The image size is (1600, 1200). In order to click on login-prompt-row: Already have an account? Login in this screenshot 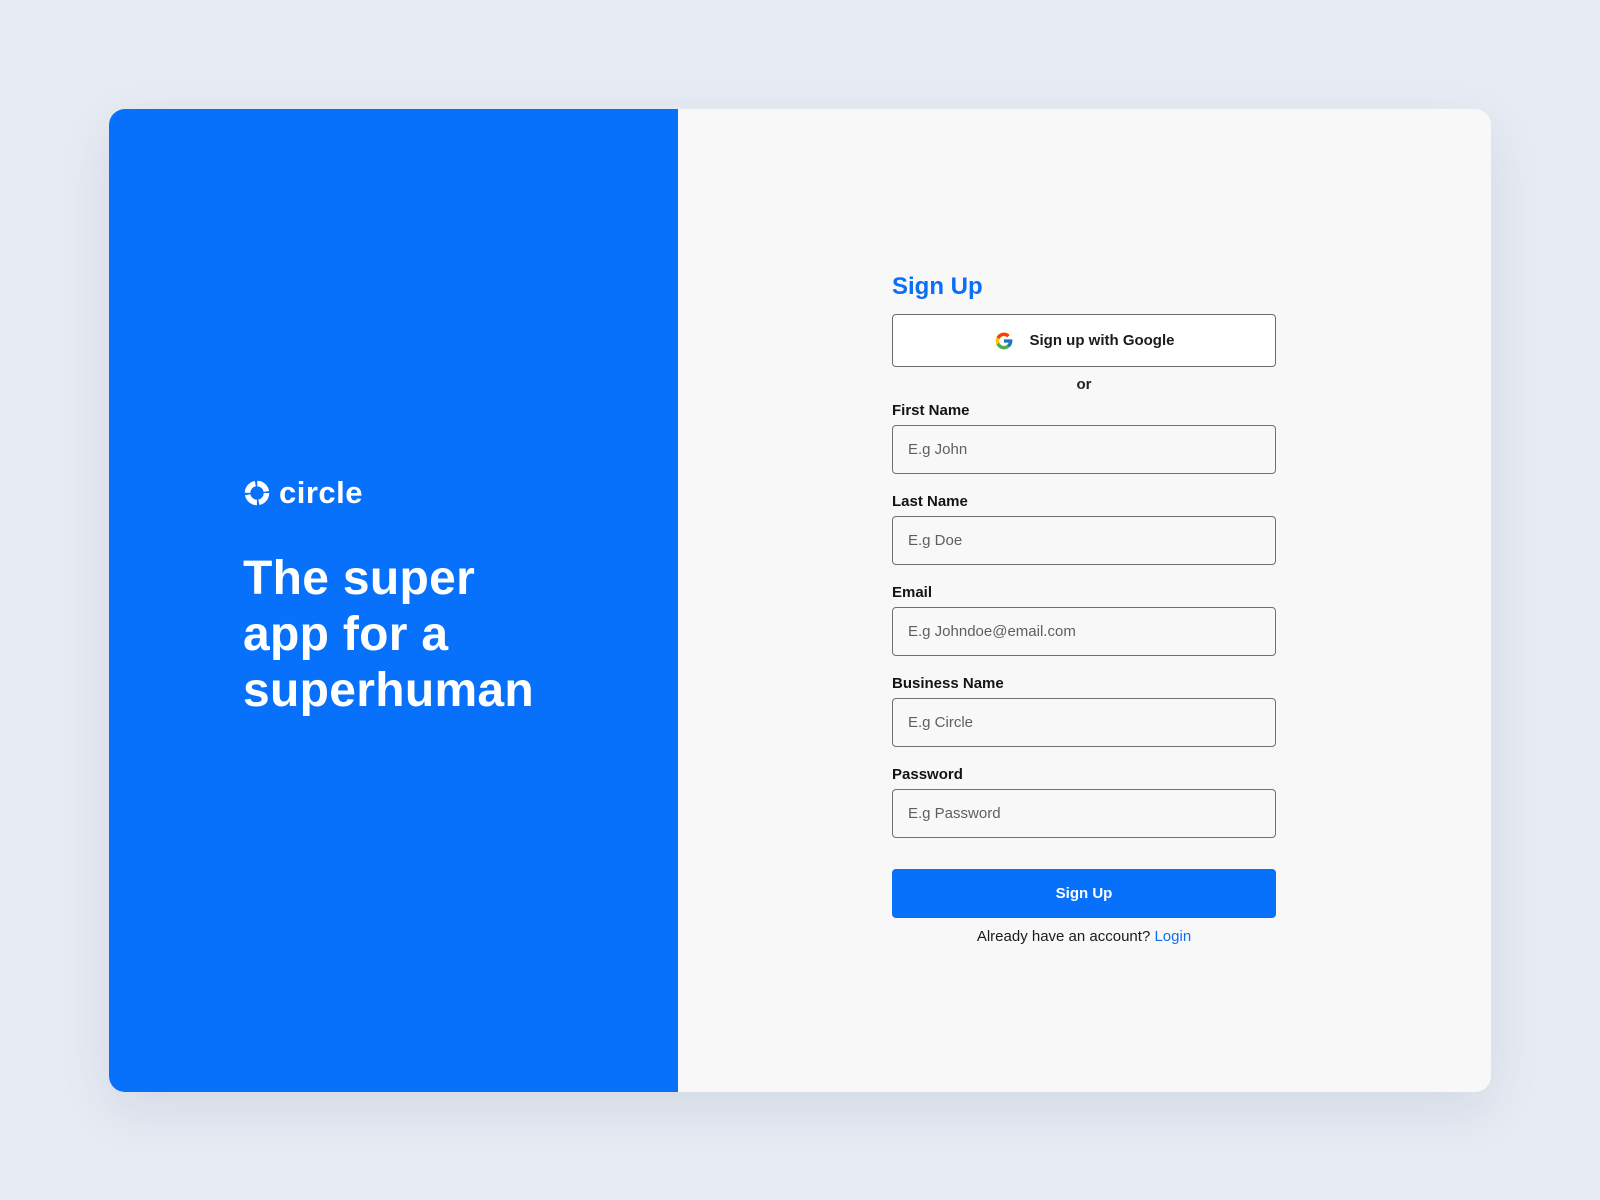, I will do `click(1084, 937)`.